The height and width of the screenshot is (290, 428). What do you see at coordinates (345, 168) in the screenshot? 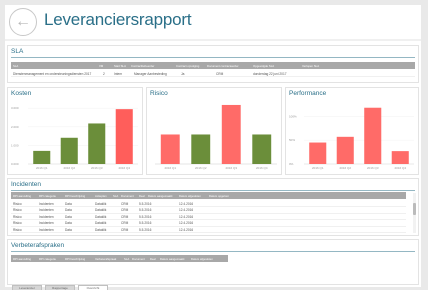
I see `x-tick-label: 2016 Q2` at bounding box center [345, 168].